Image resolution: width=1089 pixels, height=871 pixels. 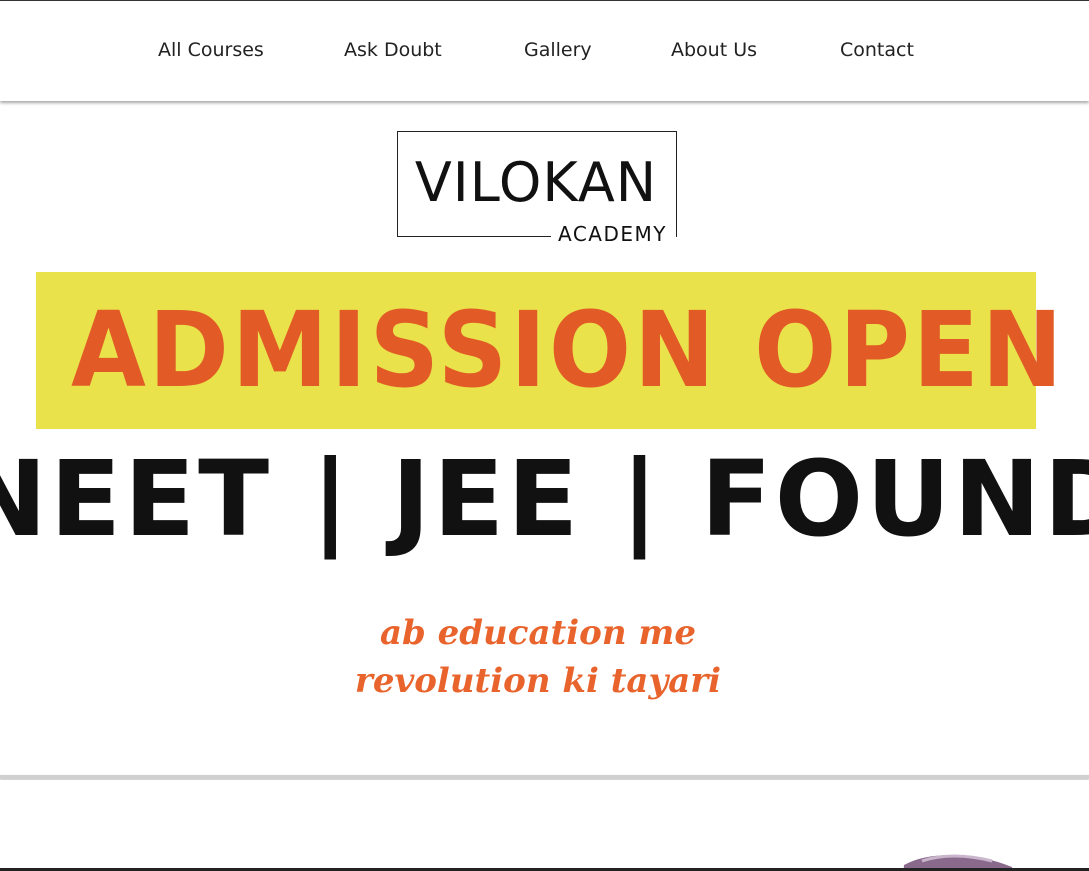 I want to click on section-divider, so click(x=544, y=777).